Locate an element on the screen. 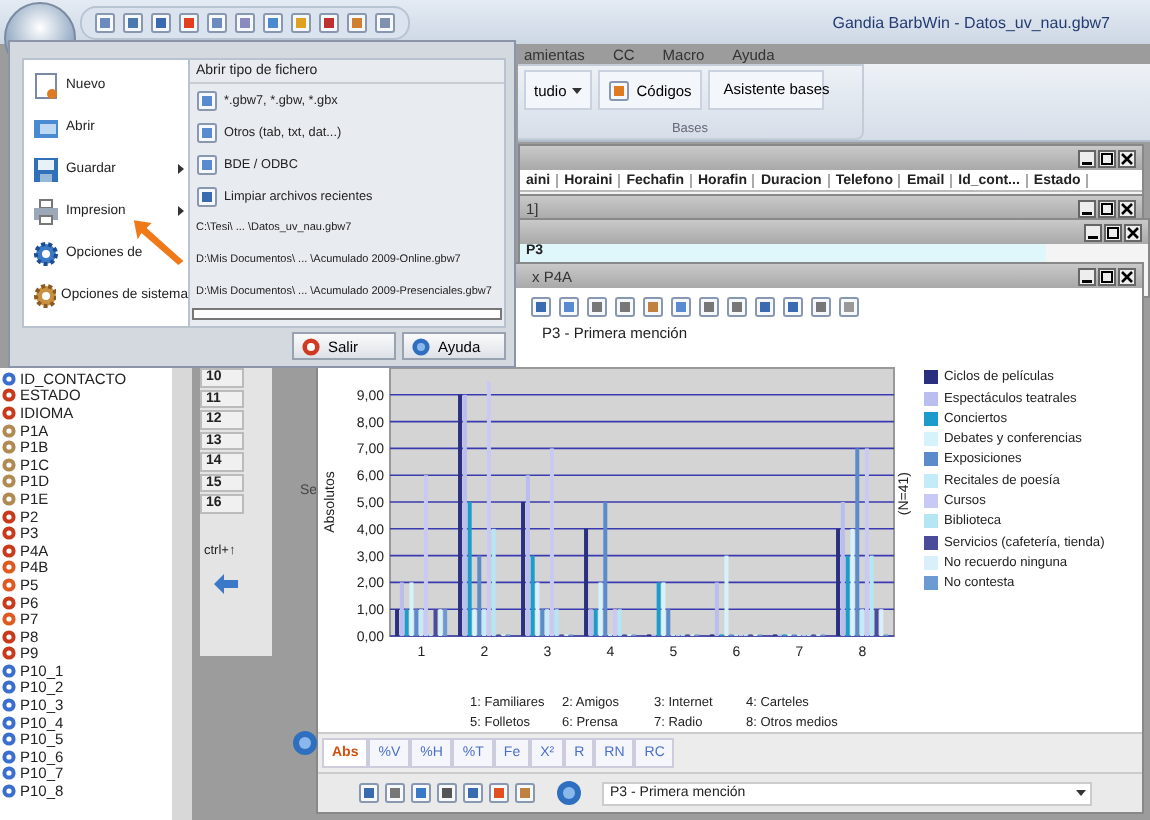  window-title: Gandia BarbWin - Datos_uv_nau.gbw7 is located at coordinates (971, 22).